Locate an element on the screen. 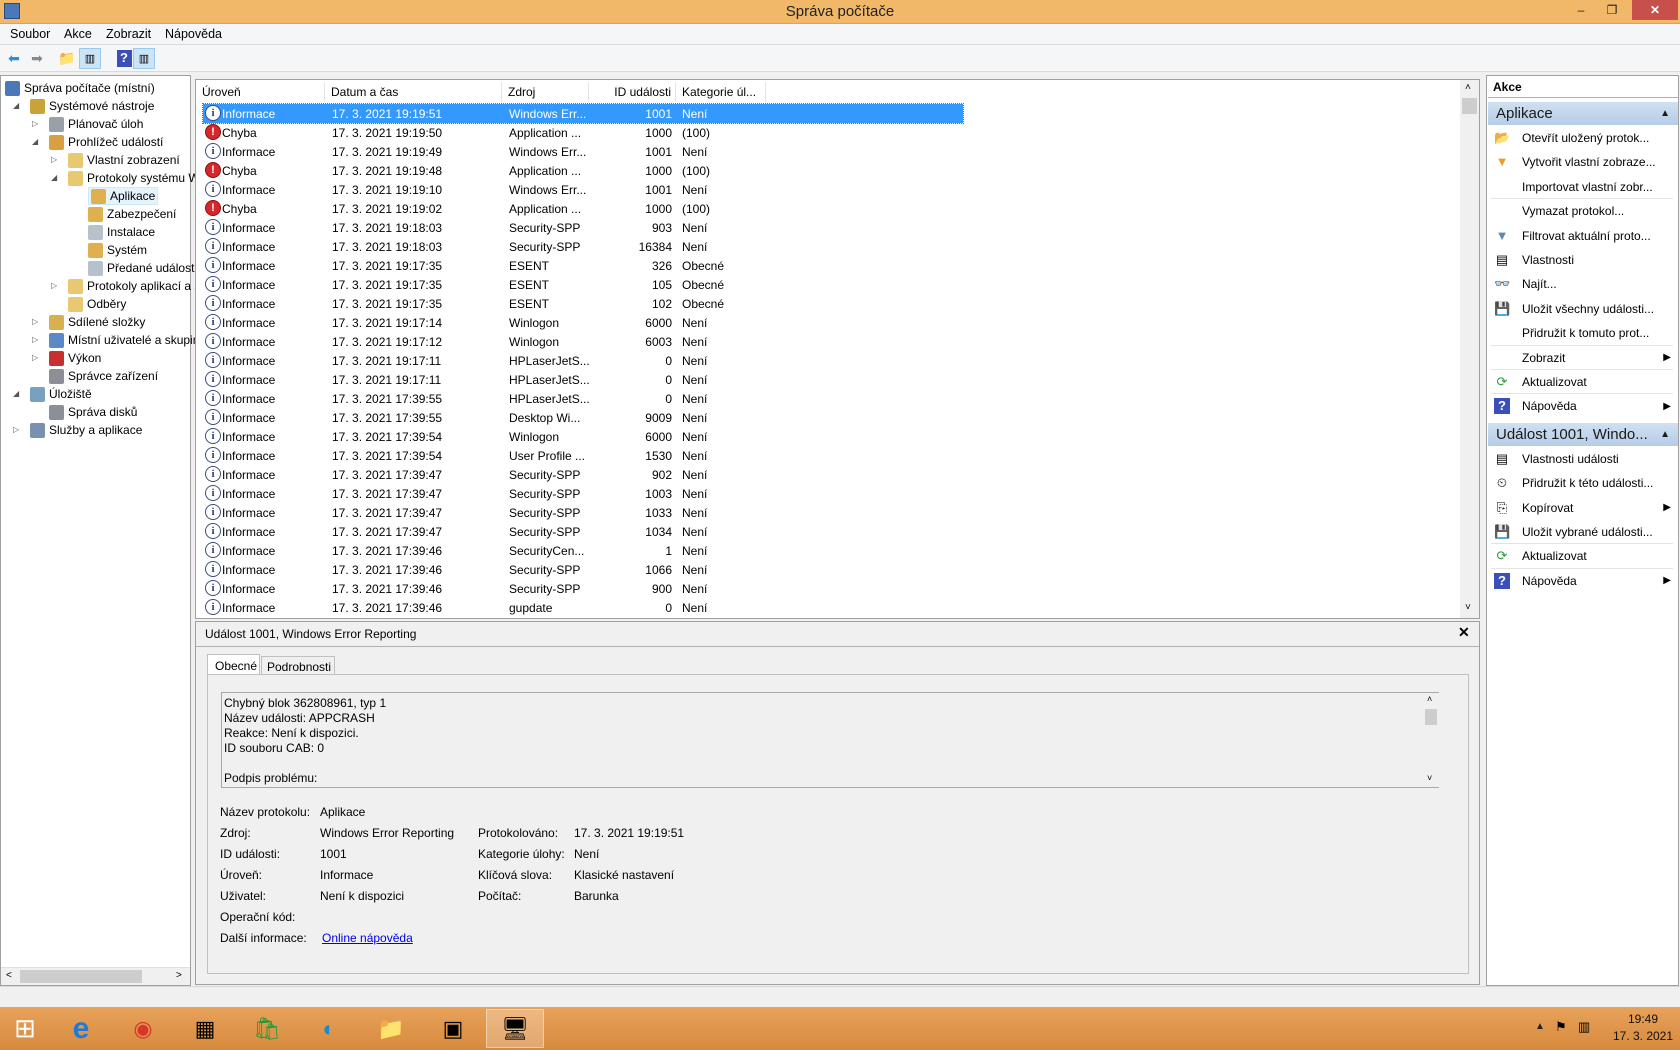  up-folder-icon: 📁 is located at coordinates (67, 58).